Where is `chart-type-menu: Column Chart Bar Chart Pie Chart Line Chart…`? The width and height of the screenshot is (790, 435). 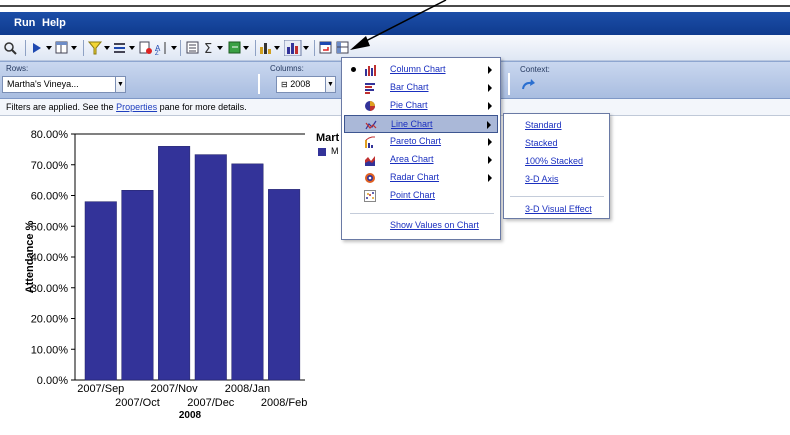 chart-type-menu: Column Chart Bar Chart Pie Chart Line Chart… is located at coordinates (421, 148).